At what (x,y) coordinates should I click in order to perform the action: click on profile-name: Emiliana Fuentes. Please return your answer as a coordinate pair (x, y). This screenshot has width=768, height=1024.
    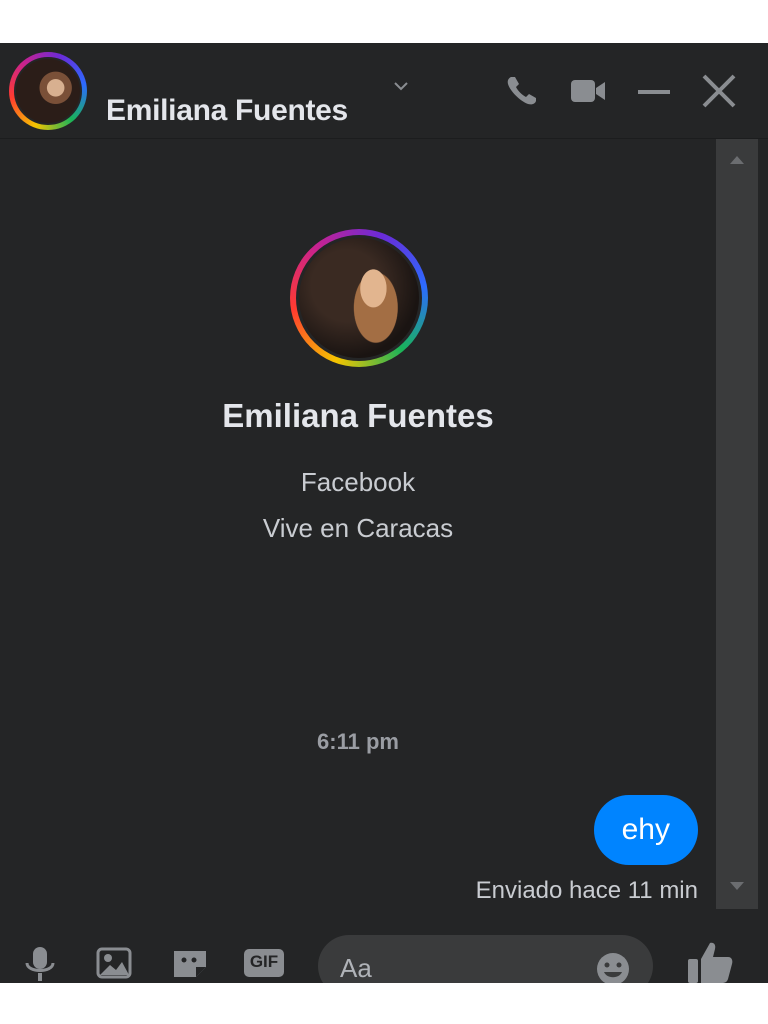
    Looking at the image, I should click on (358, 415).